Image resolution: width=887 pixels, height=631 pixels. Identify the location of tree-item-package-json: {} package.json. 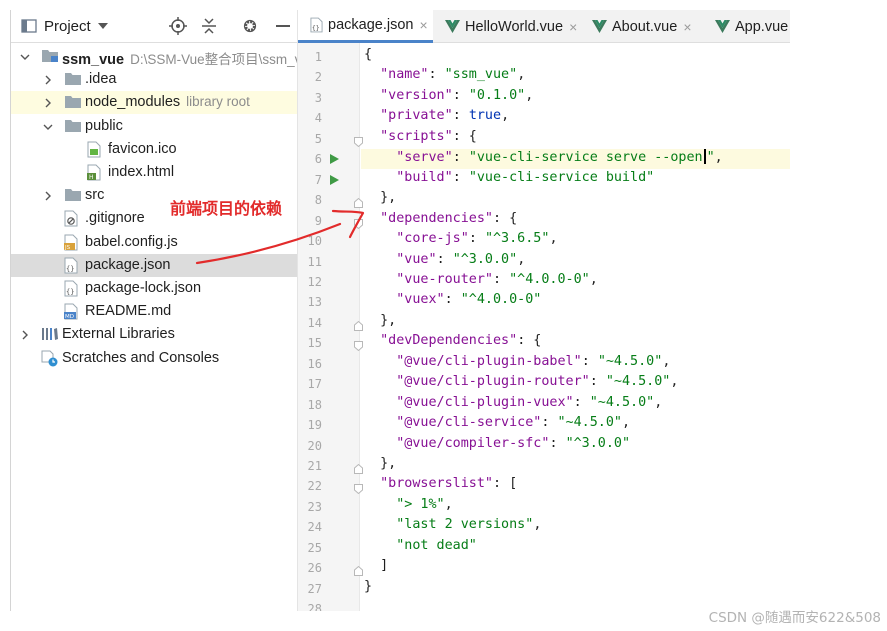
(154, 265).